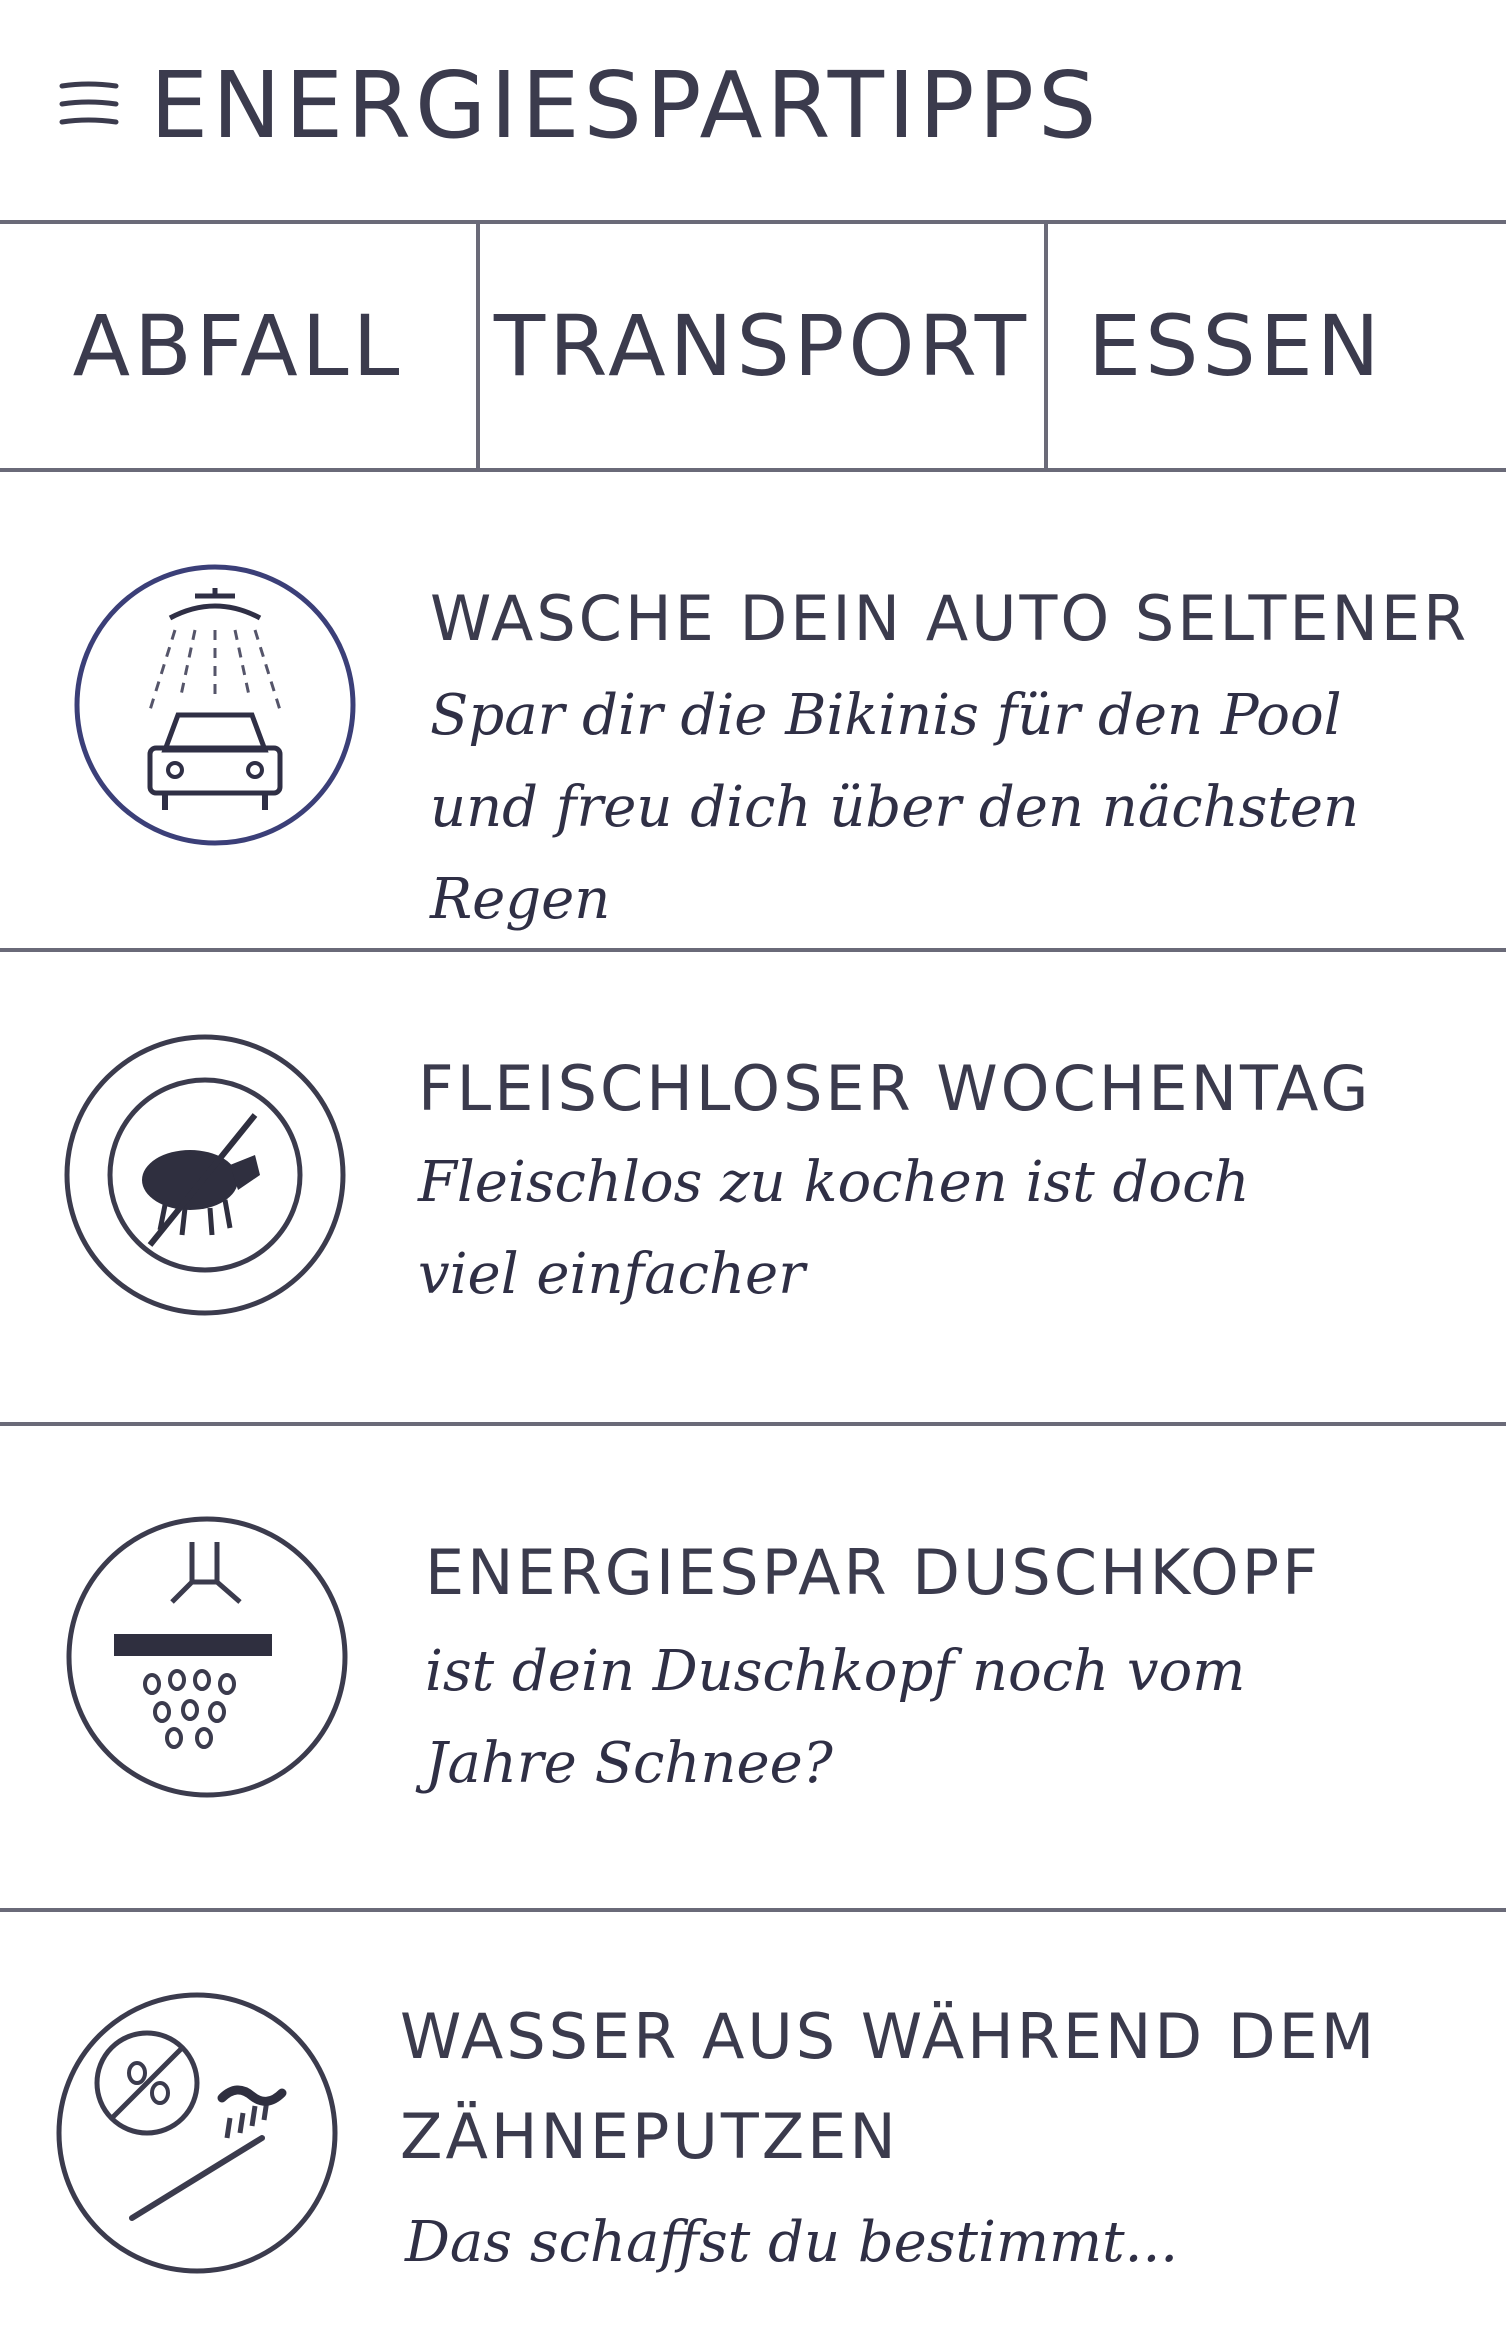 The image size is (1506, 2344). What do you see at coordinates (205, 1175) in the screenshot?
I see `no-meat-icon` at bounding box center [205, 1175].